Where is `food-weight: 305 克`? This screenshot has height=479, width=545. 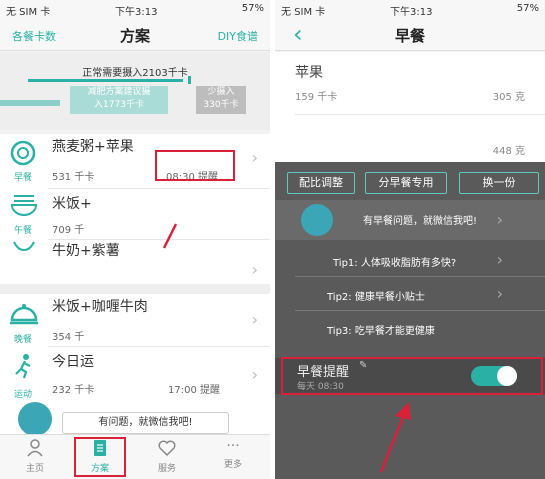 food-weight: 305 克 is located at coordinates (508, 97).